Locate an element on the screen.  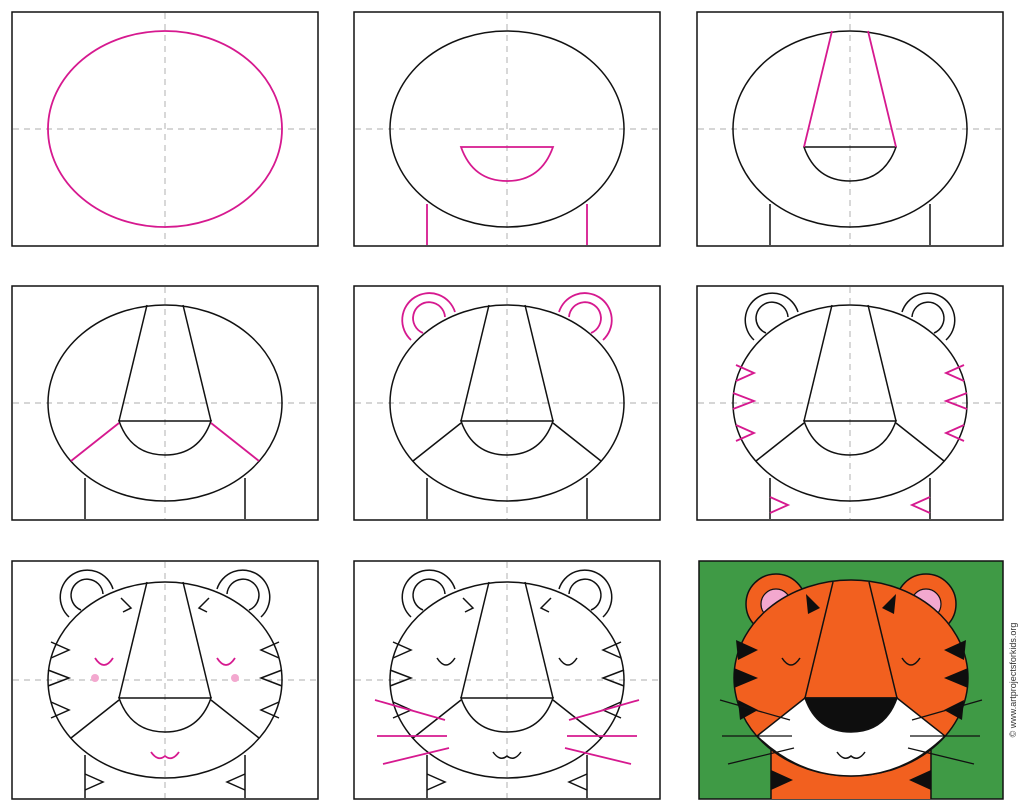
step-7-drawing is located at coordinates (165, 680).